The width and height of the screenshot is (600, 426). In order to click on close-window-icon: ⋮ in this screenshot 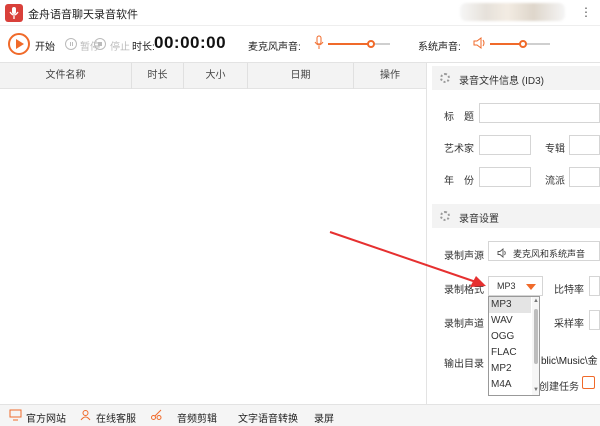, I will do `click(586, 12)`.